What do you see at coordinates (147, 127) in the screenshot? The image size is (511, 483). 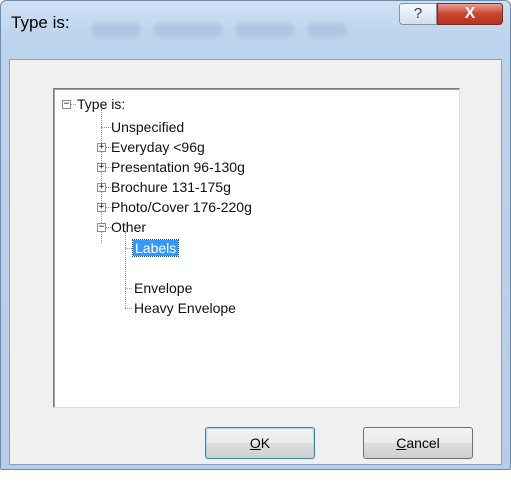 I see `tree-item-unspecified: Unspecified` at bounding box center [147, 127].